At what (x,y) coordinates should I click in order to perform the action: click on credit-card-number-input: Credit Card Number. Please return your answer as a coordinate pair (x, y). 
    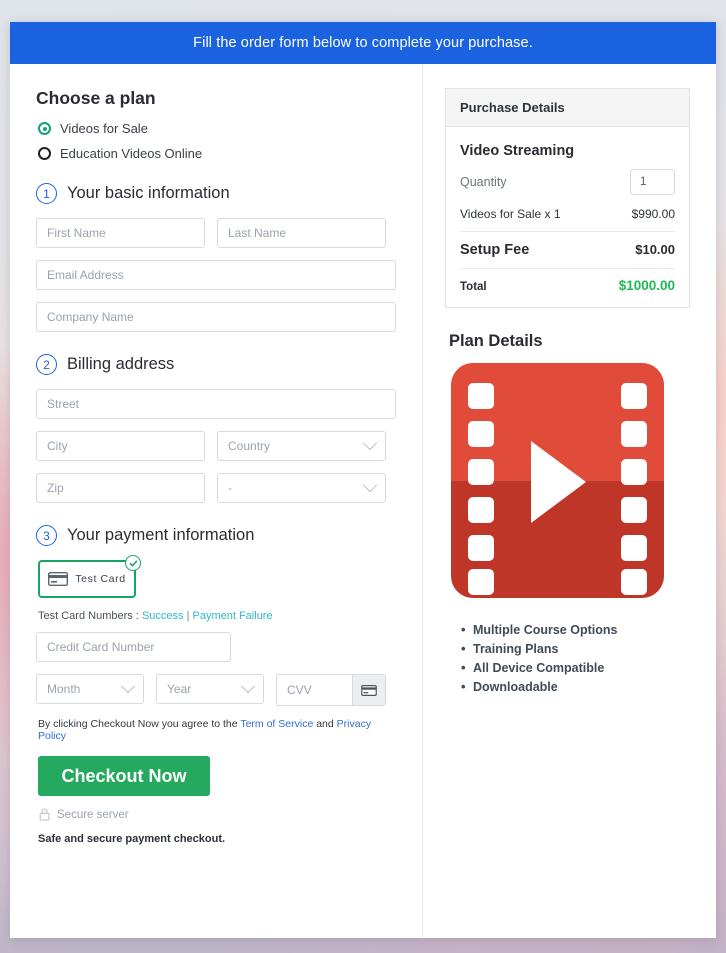
    Looking at the image, I should click on (133, 647).